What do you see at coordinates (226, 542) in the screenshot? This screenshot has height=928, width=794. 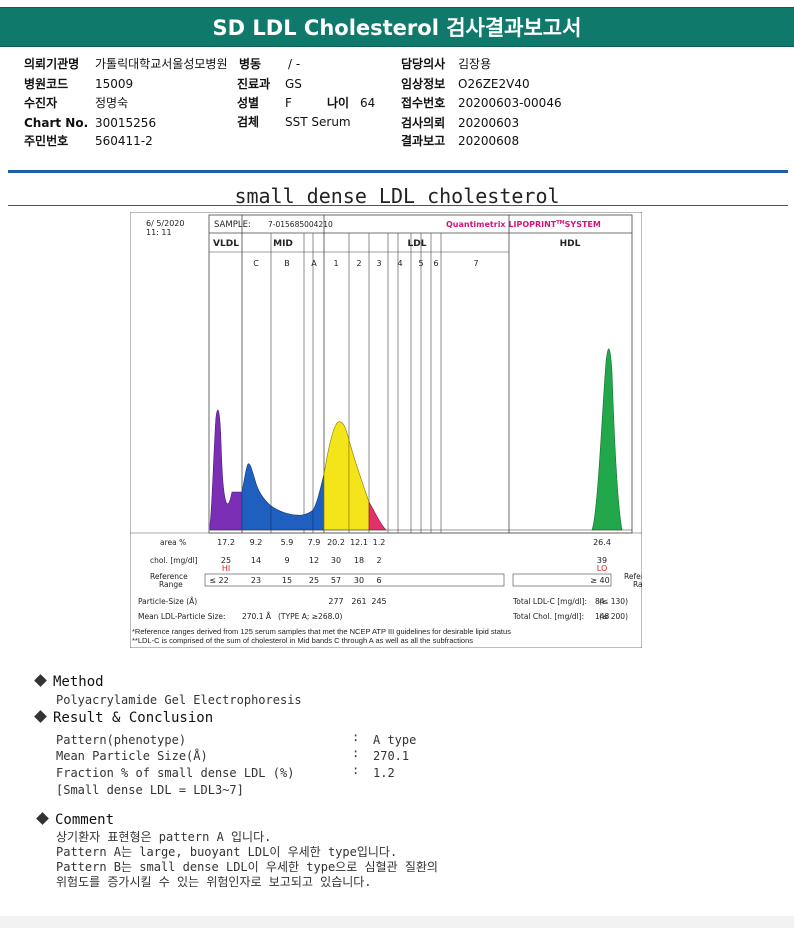 I see `area-value: 17.2` at bounding box center [226, 542].